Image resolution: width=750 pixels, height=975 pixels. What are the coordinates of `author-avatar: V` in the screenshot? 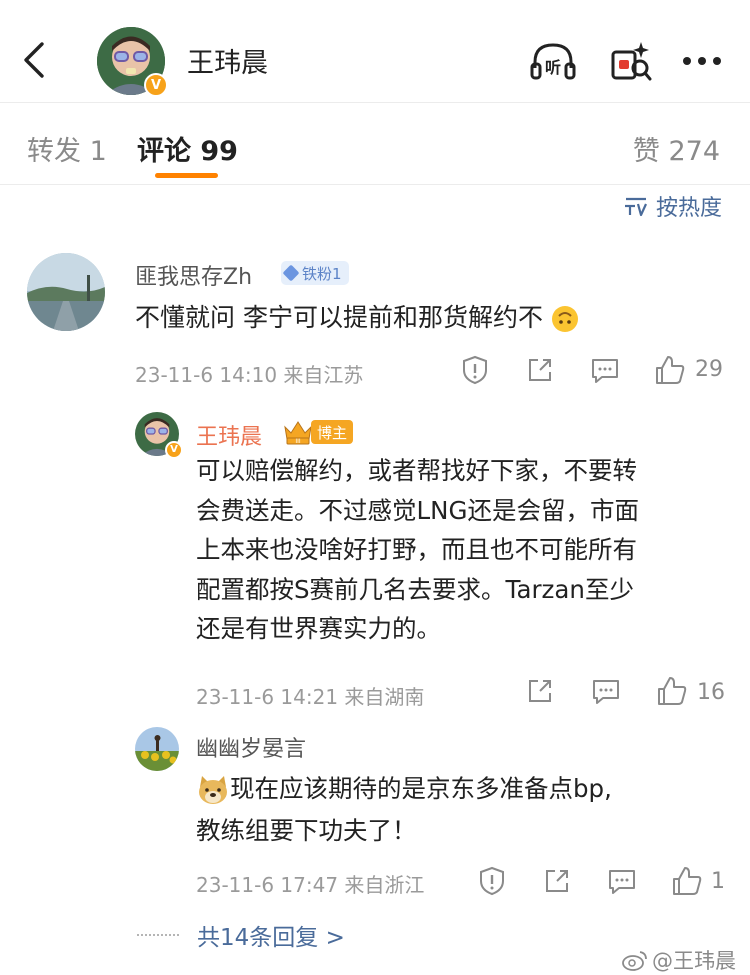 It's located at (132, 62).